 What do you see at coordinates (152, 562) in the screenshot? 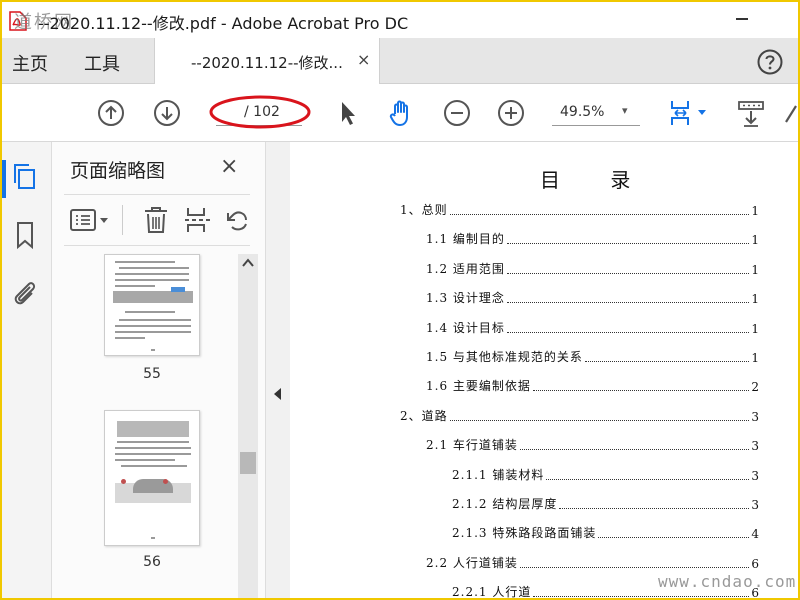
I see `thumbnail-page-number: 56` at bounding box center [152, 562].